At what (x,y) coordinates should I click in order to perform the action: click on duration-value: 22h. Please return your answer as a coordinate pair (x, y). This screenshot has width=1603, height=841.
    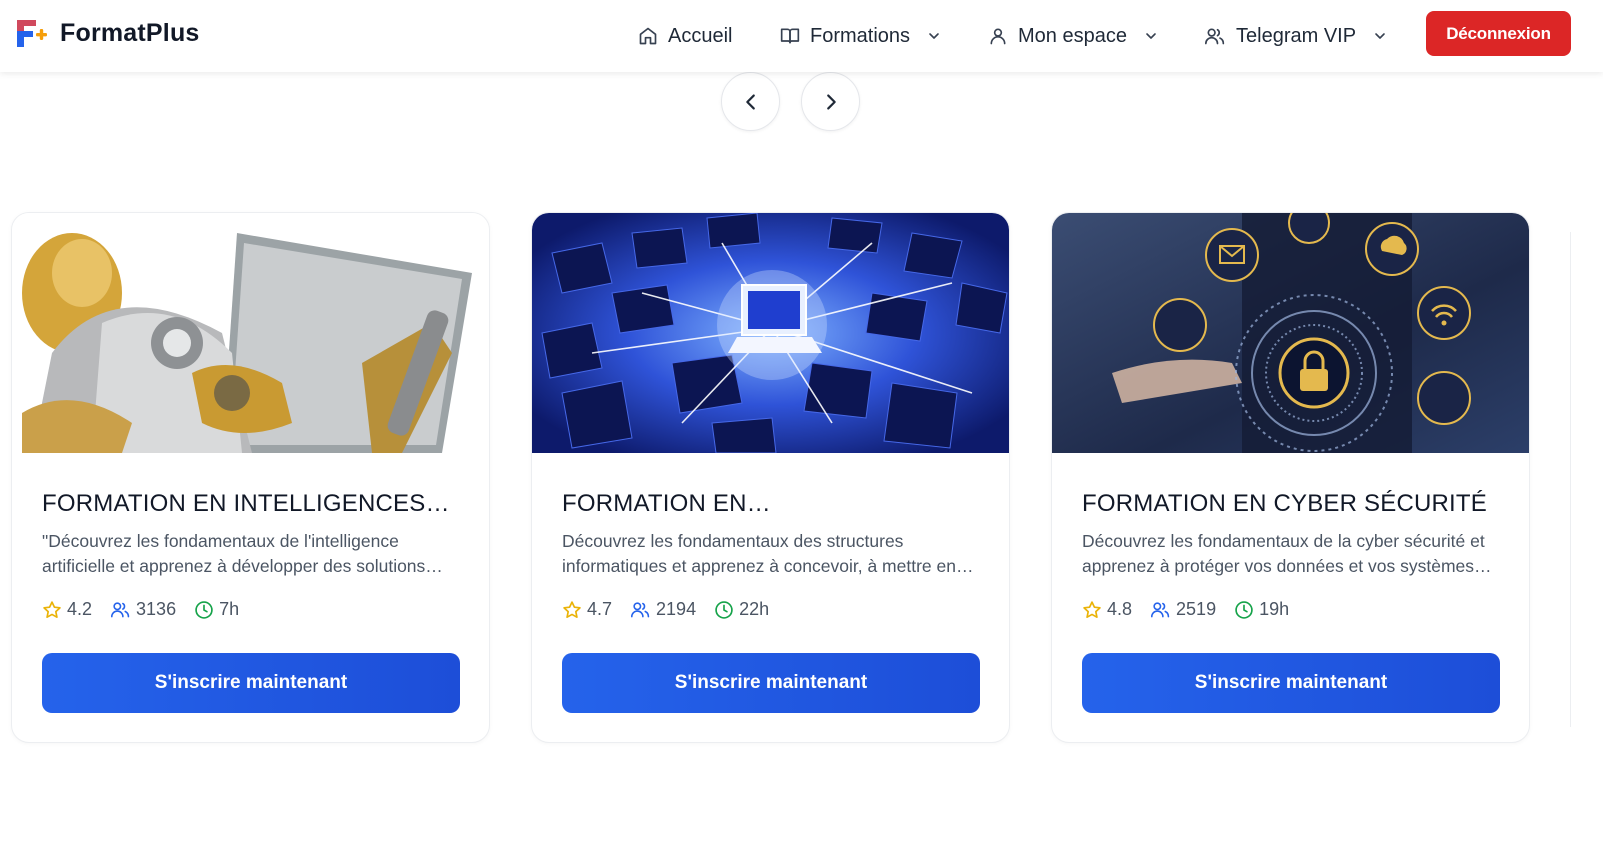
    Looking at the image, I should click on (754, 609).